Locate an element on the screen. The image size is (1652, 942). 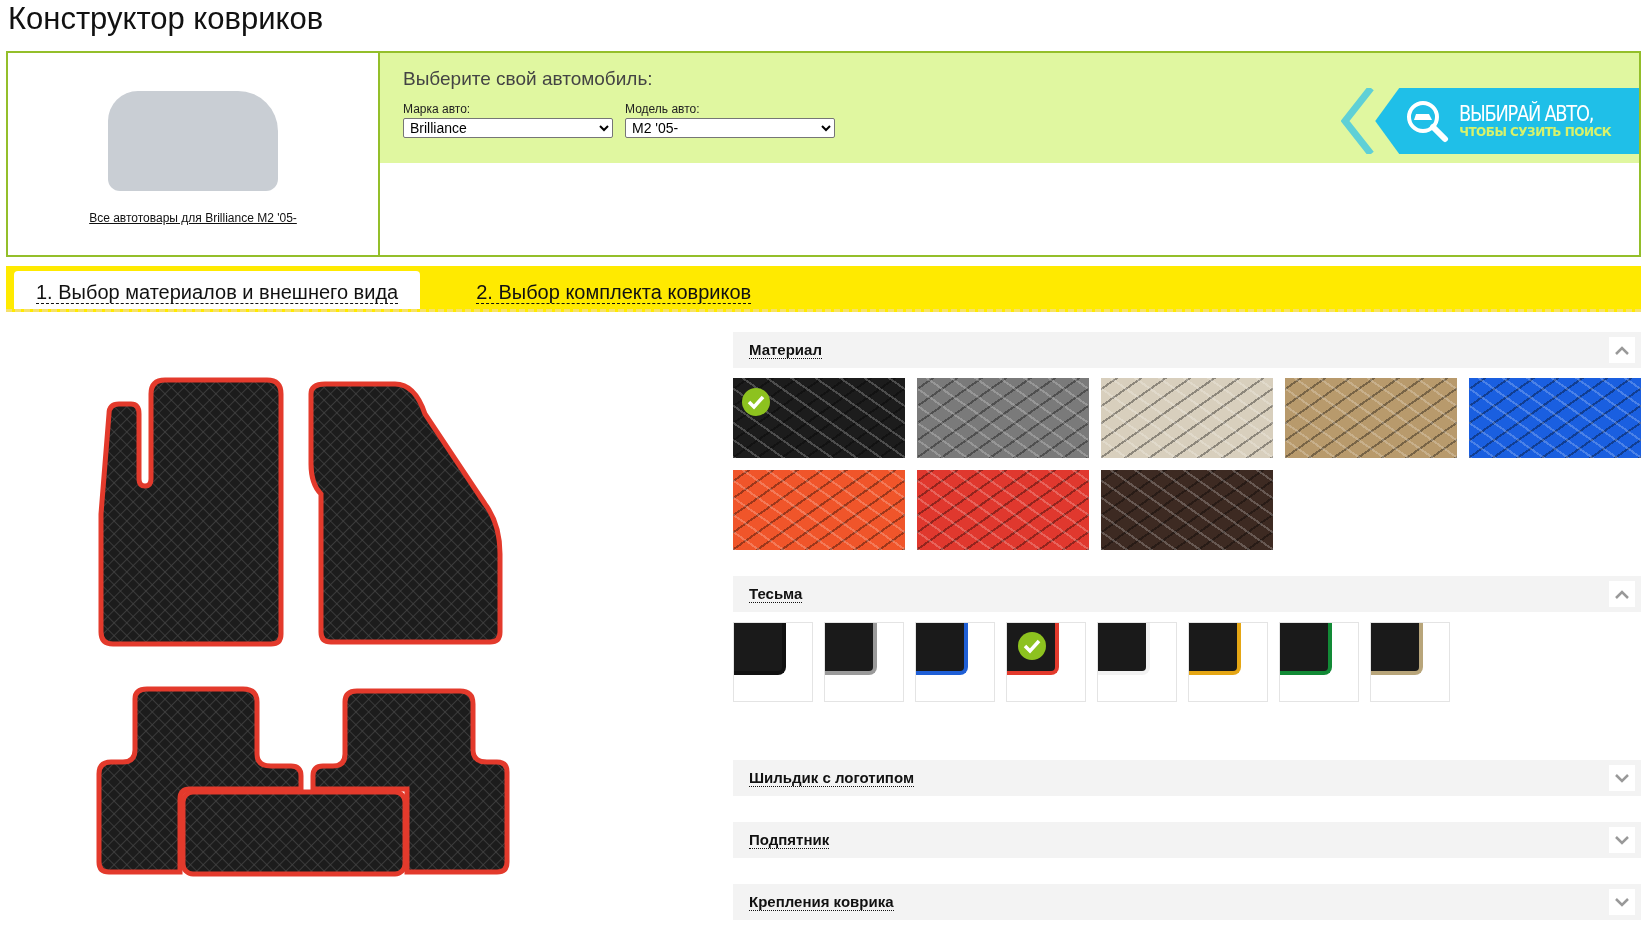
selector-heading: Выберите свой автомобиль: is located at coordinates (528, 79).